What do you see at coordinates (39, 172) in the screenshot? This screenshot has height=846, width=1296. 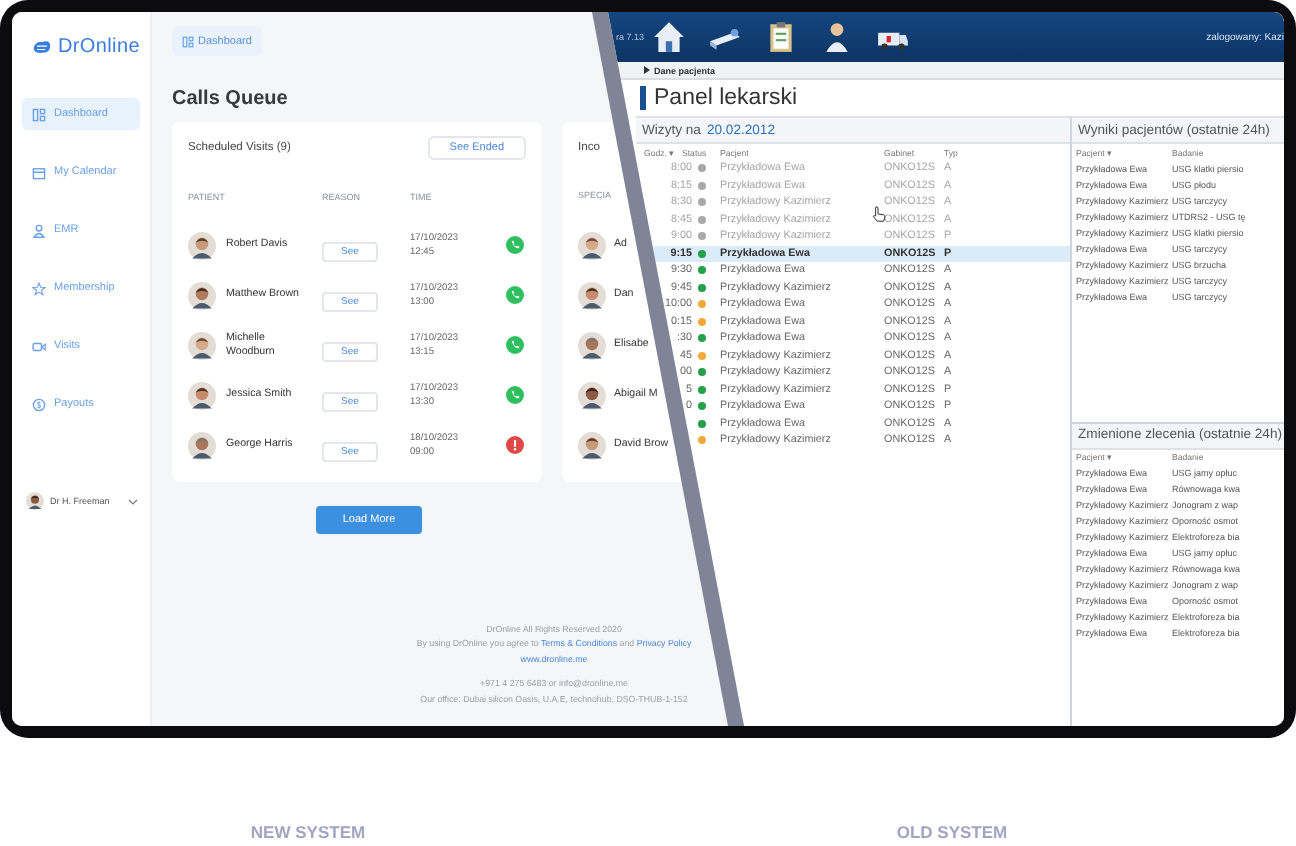 I see `calendar-icon` at bounding box center [39, 172].